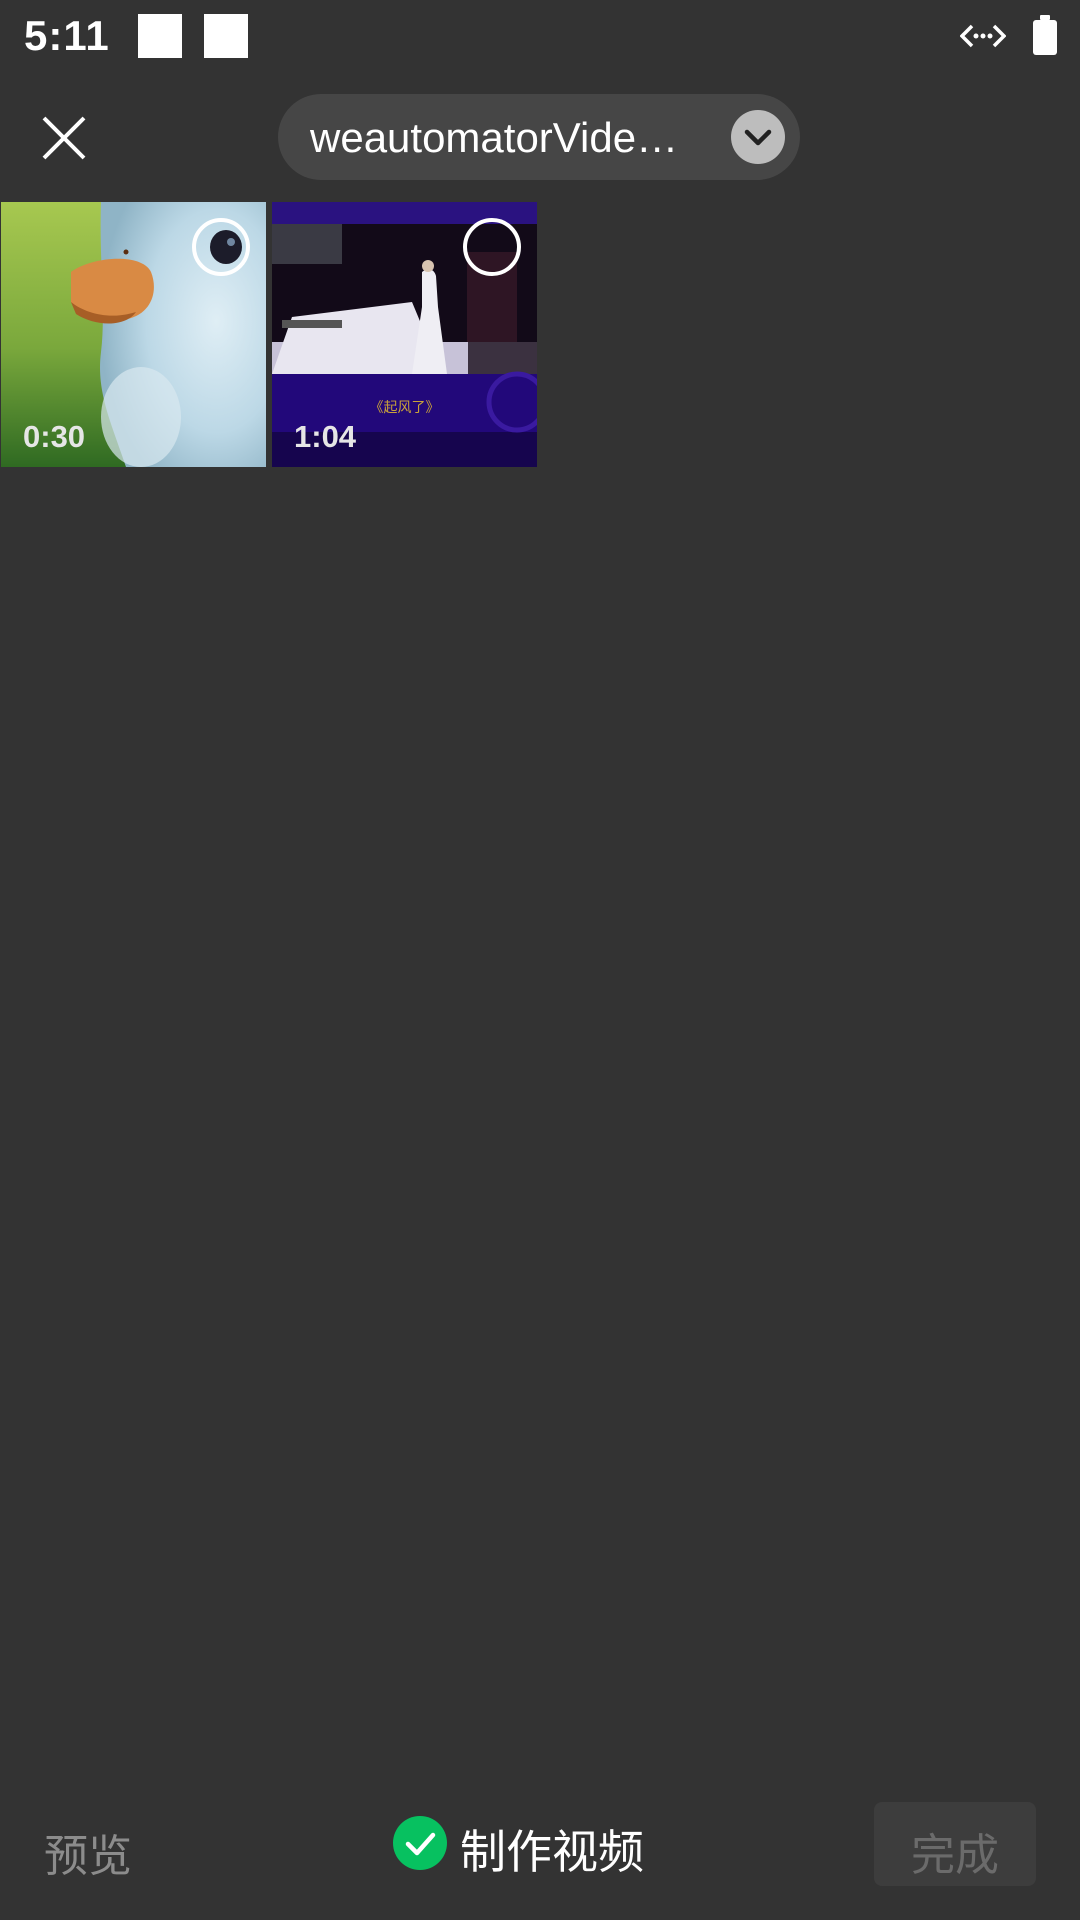  I want to click on battery-icon, so click(1045, 35).